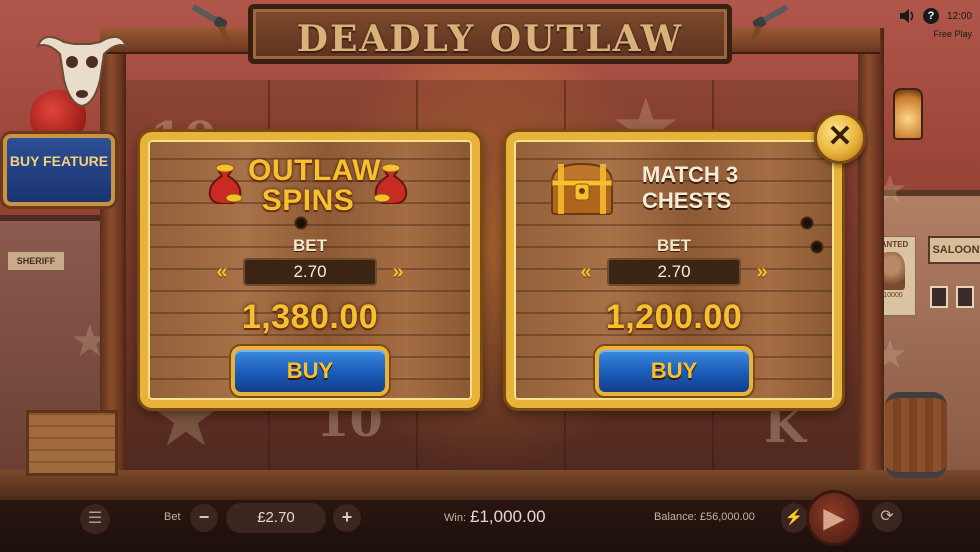 This screenshot has width=980, height=552. What do you see at coordinates (310, 317) in the screenshot?
I see `feature-price: 1,380.00` at bounding box center [310, 317].